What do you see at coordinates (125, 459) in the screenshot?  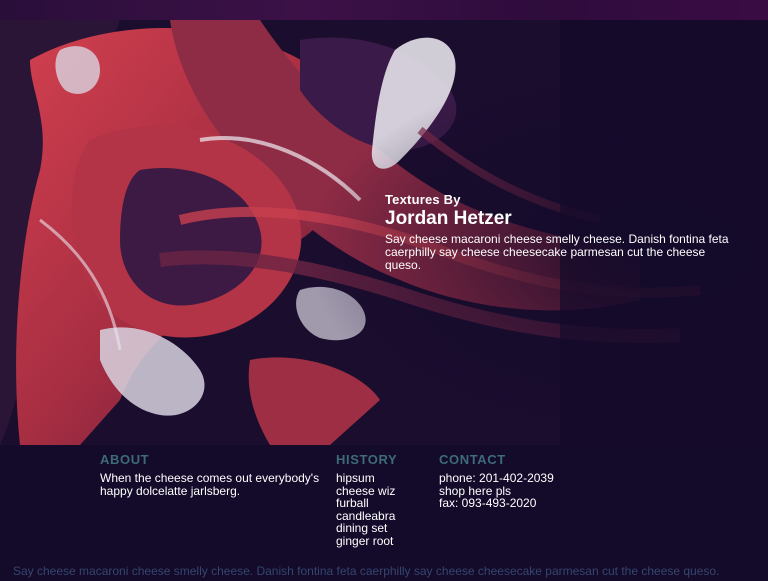 I see `about-heading: ABOUT` at bounding box center [125, 459].